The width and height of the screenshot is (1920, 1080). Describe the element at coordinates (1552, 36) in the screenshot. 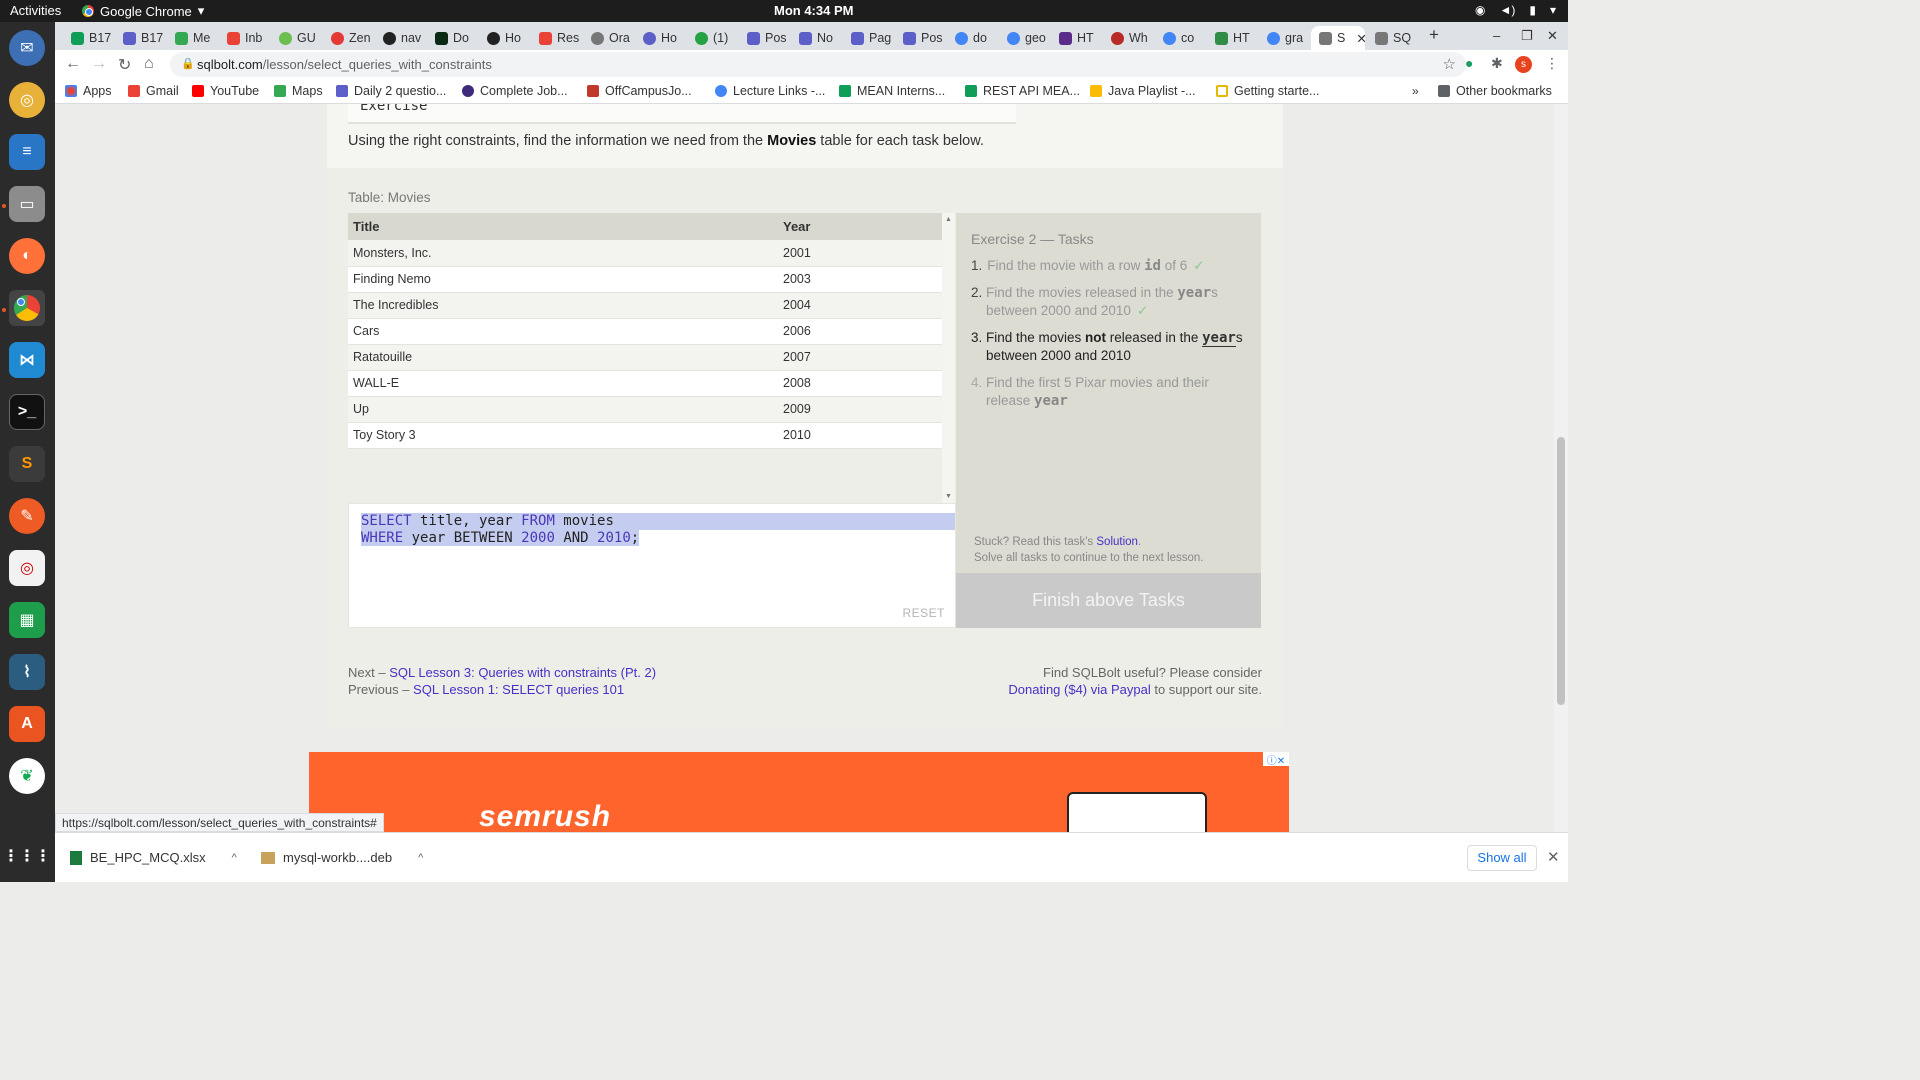

I see `close-window-button: ✕` at that location.